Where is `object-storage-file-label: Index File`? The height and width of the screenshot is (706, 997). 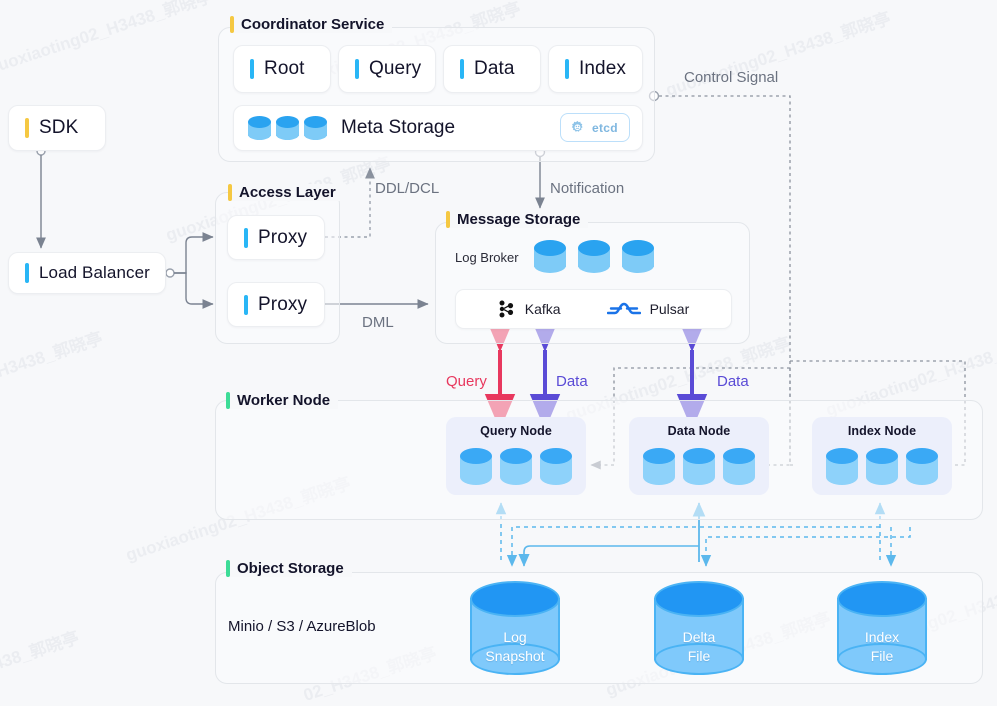
object-storage-file-label: Index File is located at coordinates (882, 647).